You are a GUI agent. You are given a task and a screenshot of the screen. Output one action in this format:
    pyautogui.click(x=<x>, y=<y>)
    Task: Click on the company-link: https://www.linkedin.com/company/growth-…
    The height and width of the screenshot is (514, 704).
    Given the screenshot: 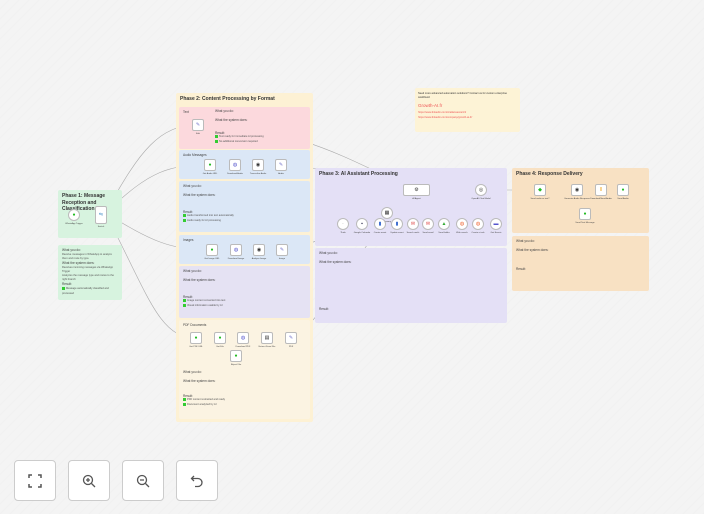 What is the action you would take?
    pyautogui.click(x=467, y=118)
    